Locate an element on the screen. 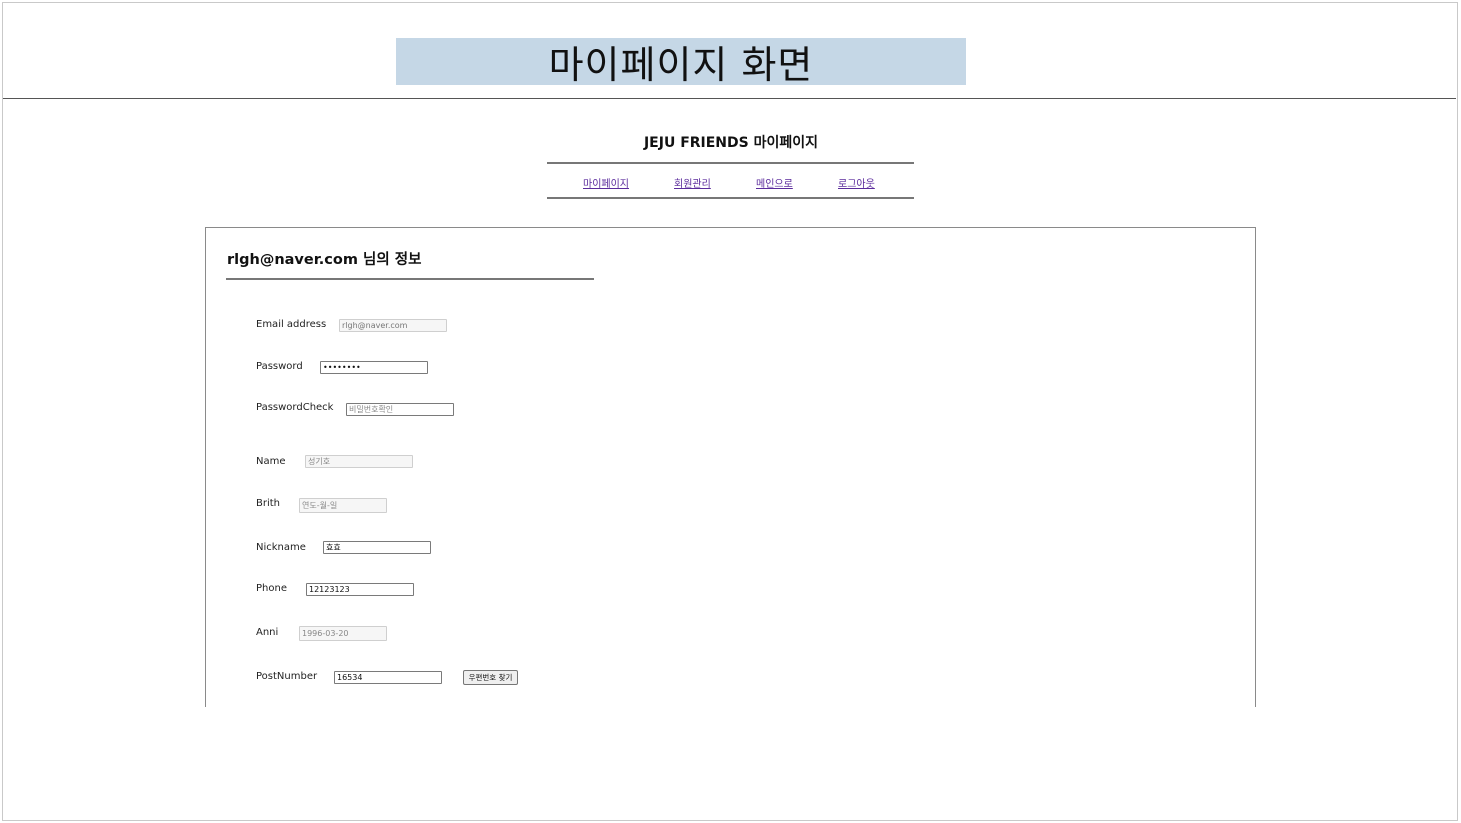 This screenshot has width=1461, height=823. password-check-label: PasswordCheck is located at coordinates (295, 407).